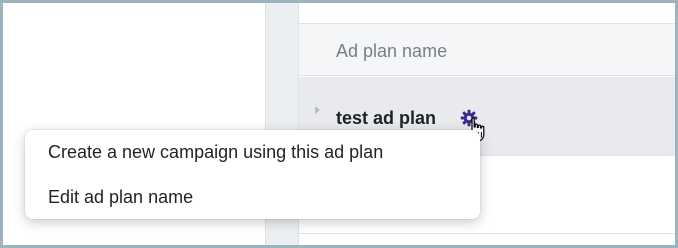 The height and width of the screenshot is (248, 678). Describe the element at coordinates (487, 50) in the screenshot. I see `table-header: Ad plan name` at that location.